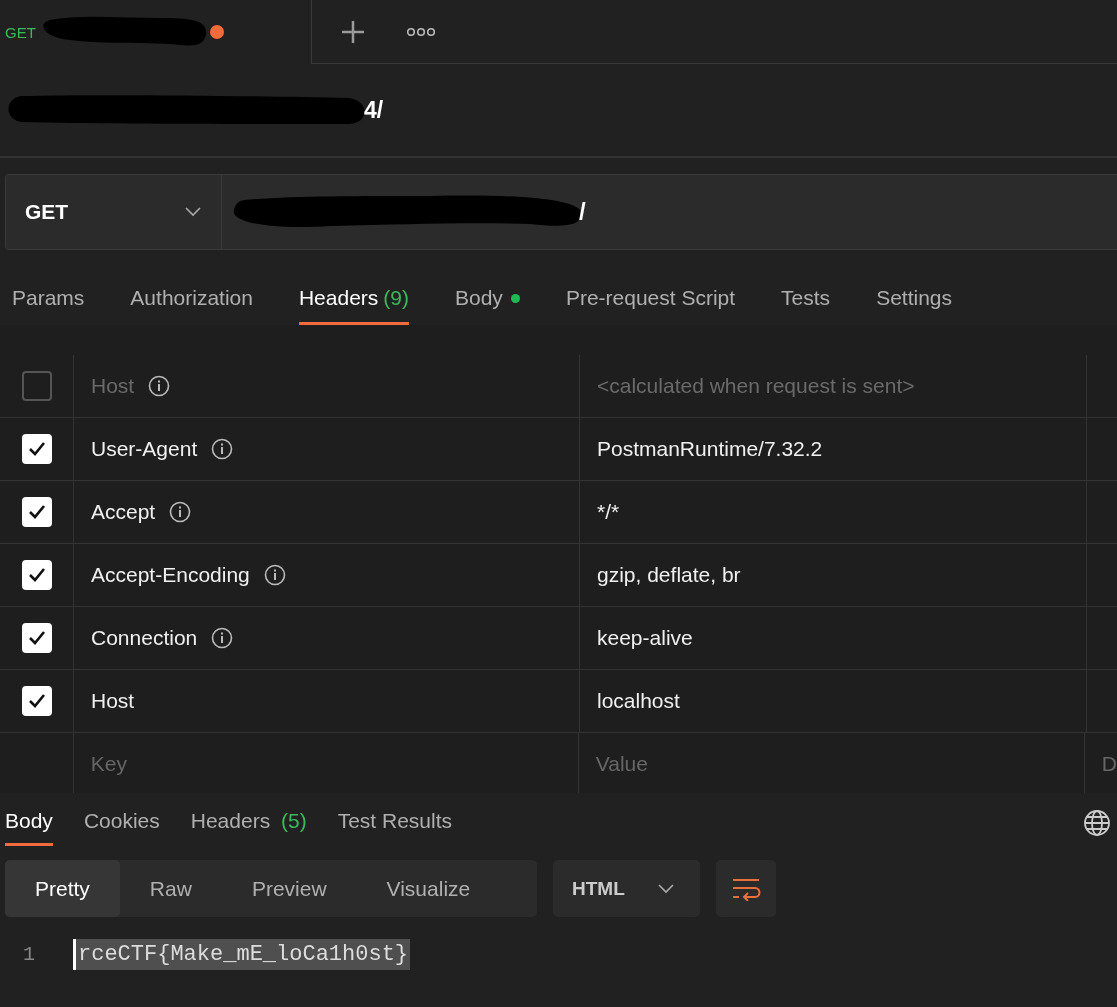 This screenshot has height=1007, width=1117. What do you see at coordinates (170, 575) in the screenshot?
I see `header-key: Accept-Encoding` at bounding box center [170, 575].